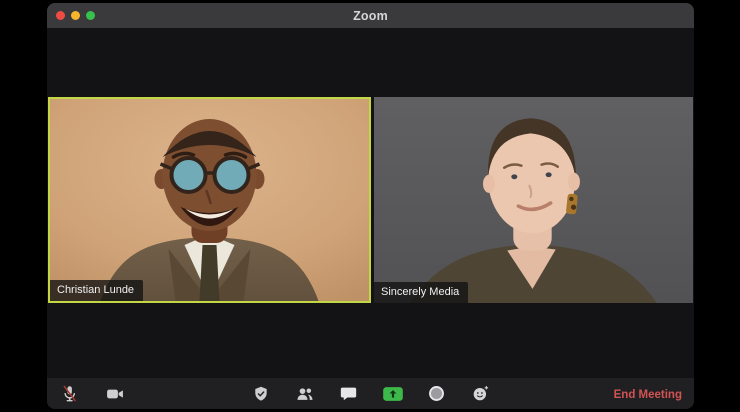  Describe the element at coordinates (648, 395) in the screenshot. I see `end-meeting-button: End Meeting` at that location.